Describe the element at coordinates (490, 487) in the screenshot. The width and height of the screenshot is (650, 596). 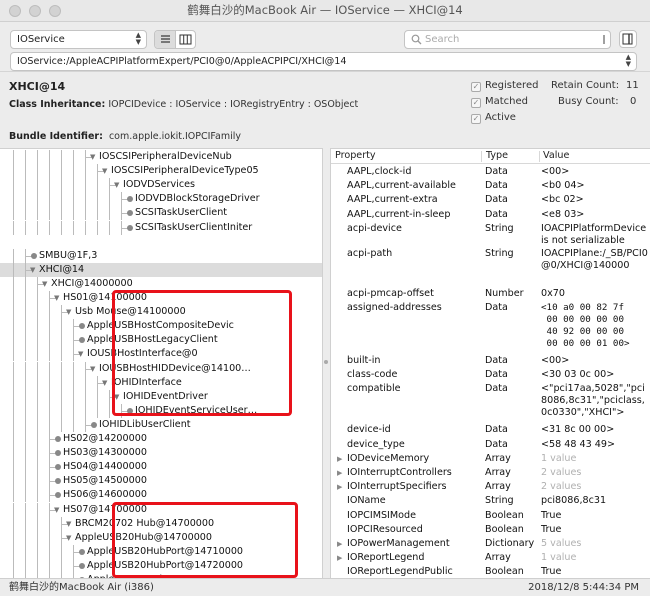
I see `property-row: ▶ IOInterruptSpecifiers Array 2 values` at that location.